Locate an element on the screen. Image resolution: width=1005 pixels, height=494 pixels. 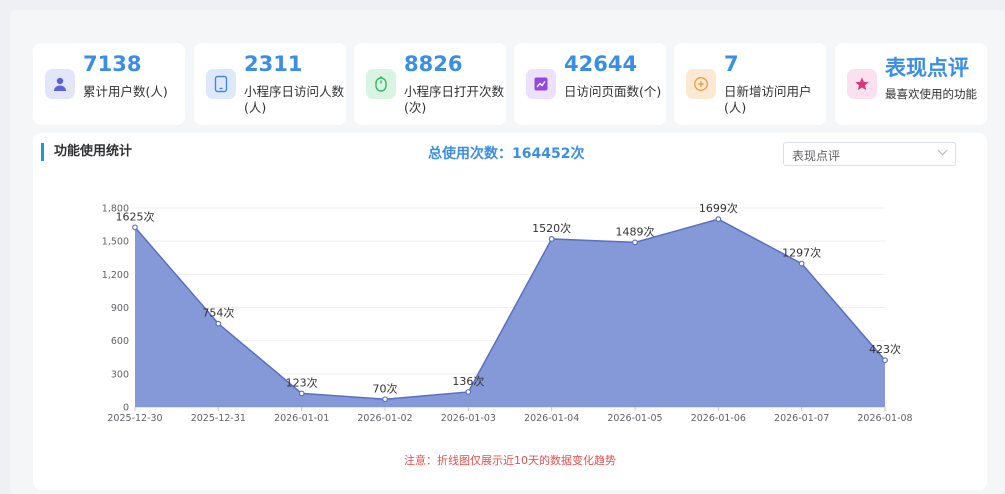
stat-label: 日访问页面数(个) is located at coordinates (613, 91).